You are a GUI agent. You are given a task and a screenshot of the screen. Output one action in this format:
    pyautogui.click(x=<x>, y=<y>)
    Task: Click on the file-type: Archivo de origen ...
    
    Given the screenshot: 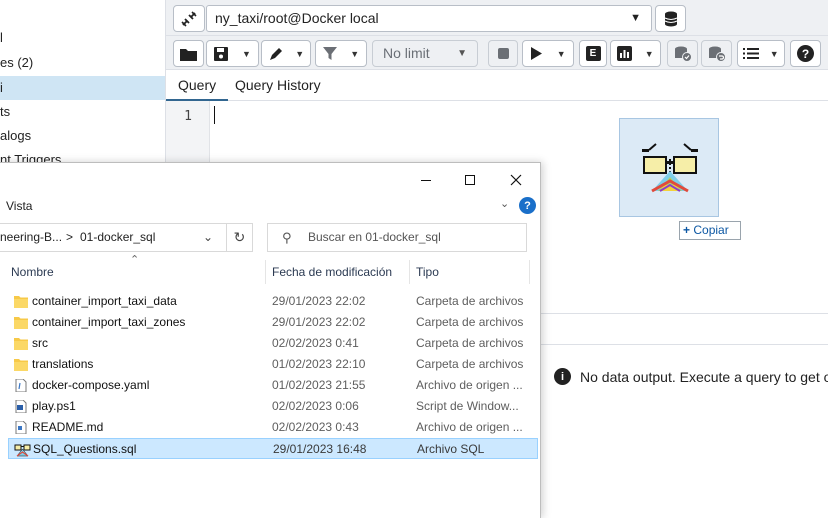 What is the action you would take?
    pyautogui.click(x=469, y=427)
    